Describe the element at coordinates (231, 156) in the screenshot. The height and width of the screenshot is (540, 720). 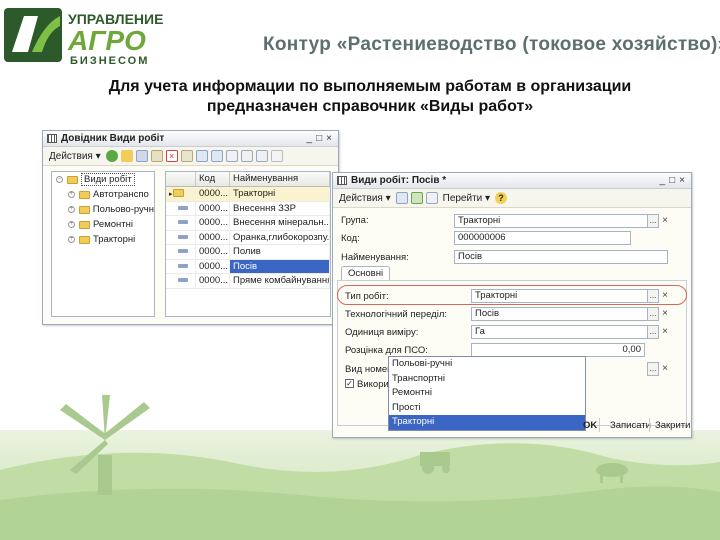
I see `filter-icon` at that location.